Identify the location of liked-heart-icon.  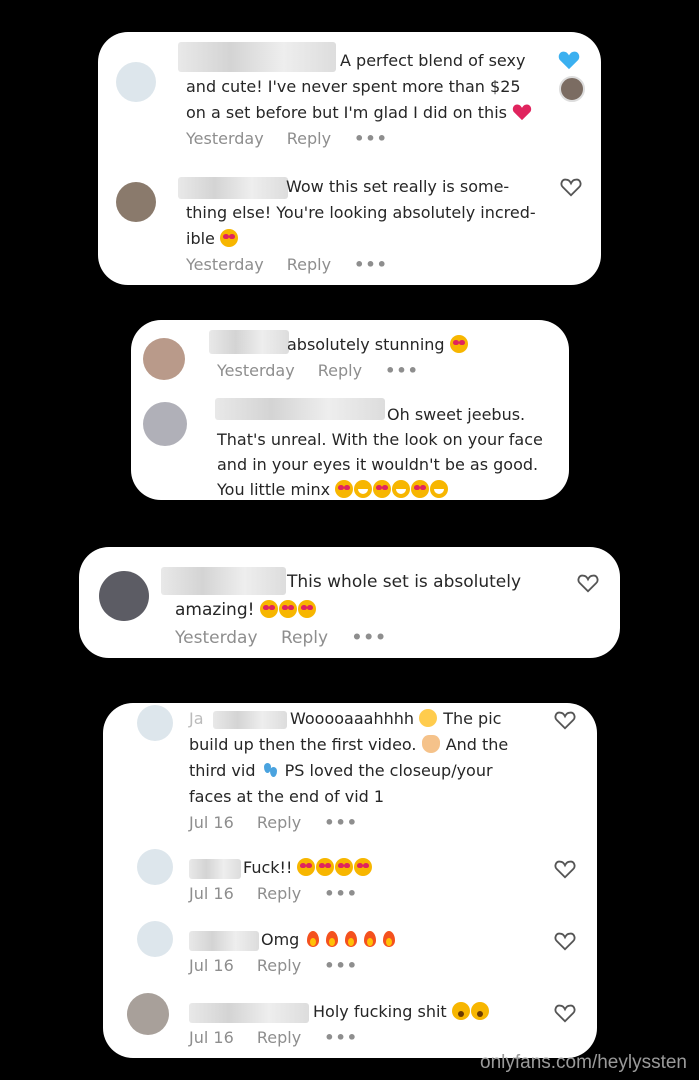
(569, 60).